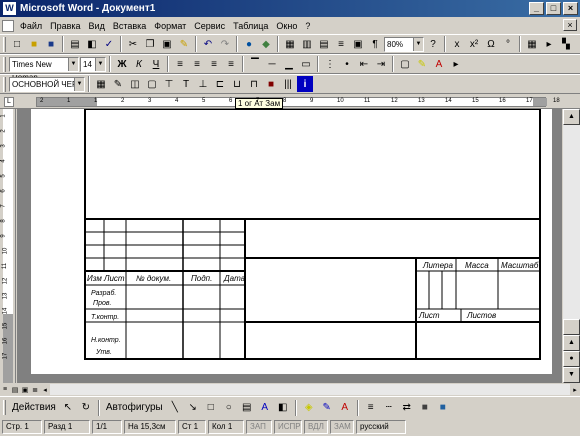 The image size is (580, 436). I want to click on menu-window: Окно, so click(286, 26).